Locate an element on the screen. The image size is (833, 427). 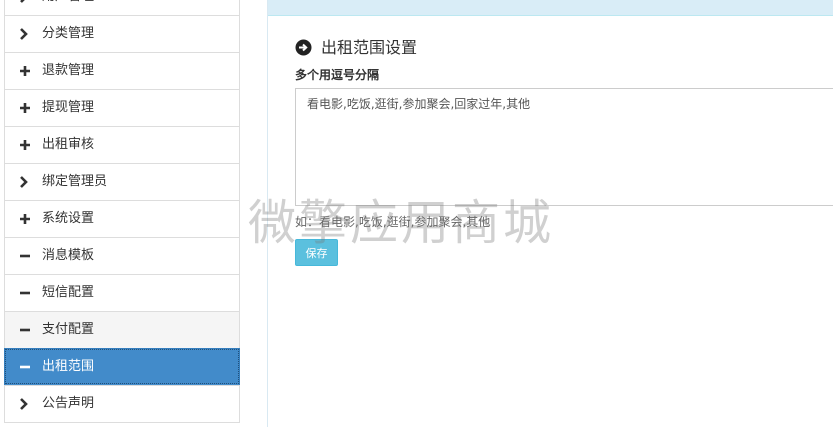
panel-header is located at coordinates (550, 8).